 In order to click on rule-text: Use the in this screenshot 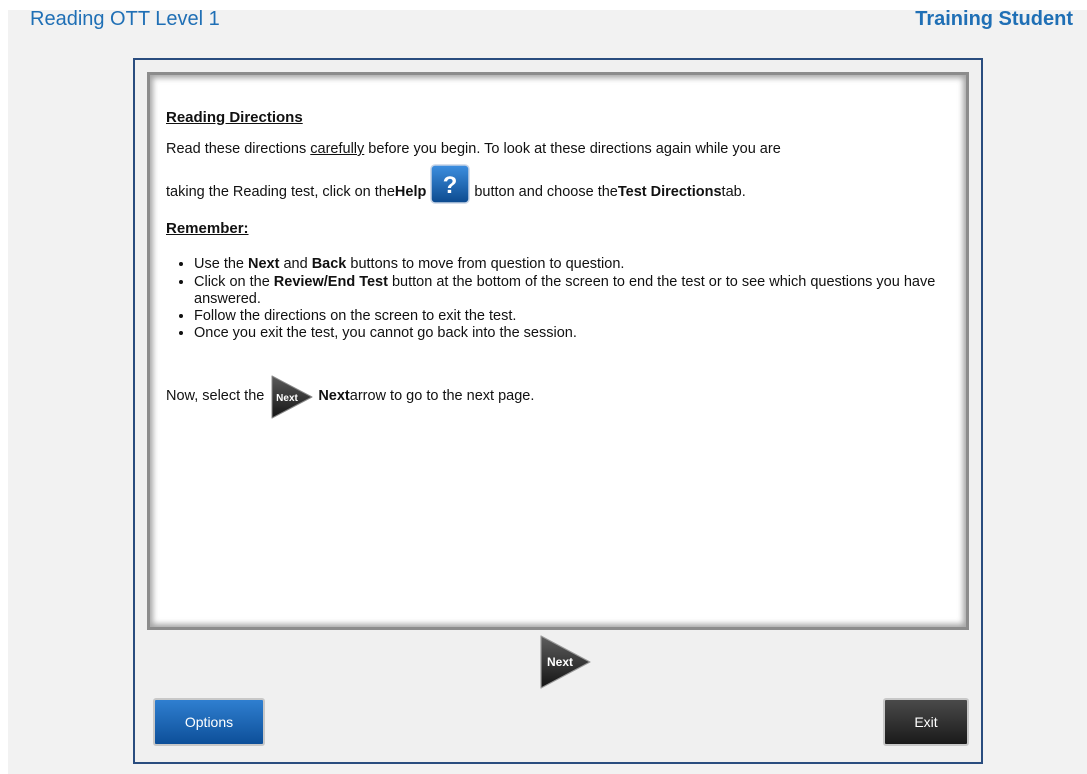, I will do `click(221, 264)`.